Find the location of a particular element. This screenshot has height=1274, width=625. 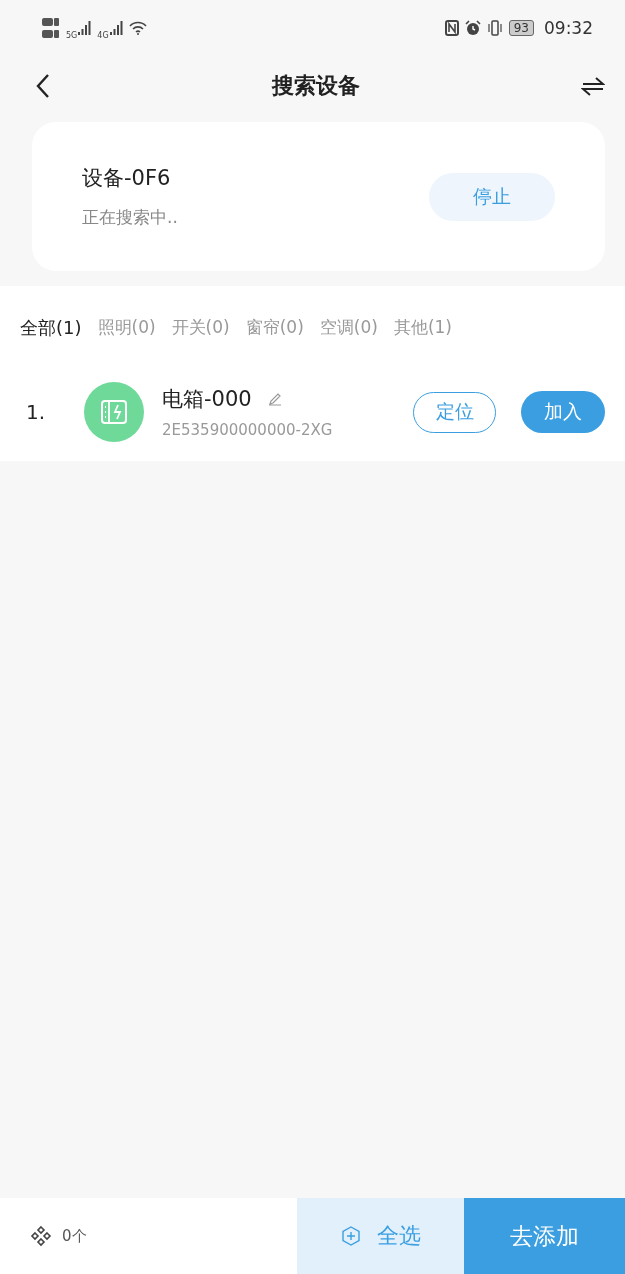

submit-button: 去添加 is located at coordinates (544, 1236).